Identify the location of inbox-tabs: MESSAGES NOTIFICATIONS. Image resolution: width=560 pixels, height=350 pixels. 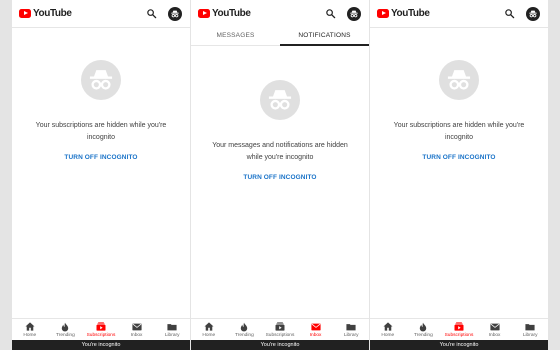
(280, 36).